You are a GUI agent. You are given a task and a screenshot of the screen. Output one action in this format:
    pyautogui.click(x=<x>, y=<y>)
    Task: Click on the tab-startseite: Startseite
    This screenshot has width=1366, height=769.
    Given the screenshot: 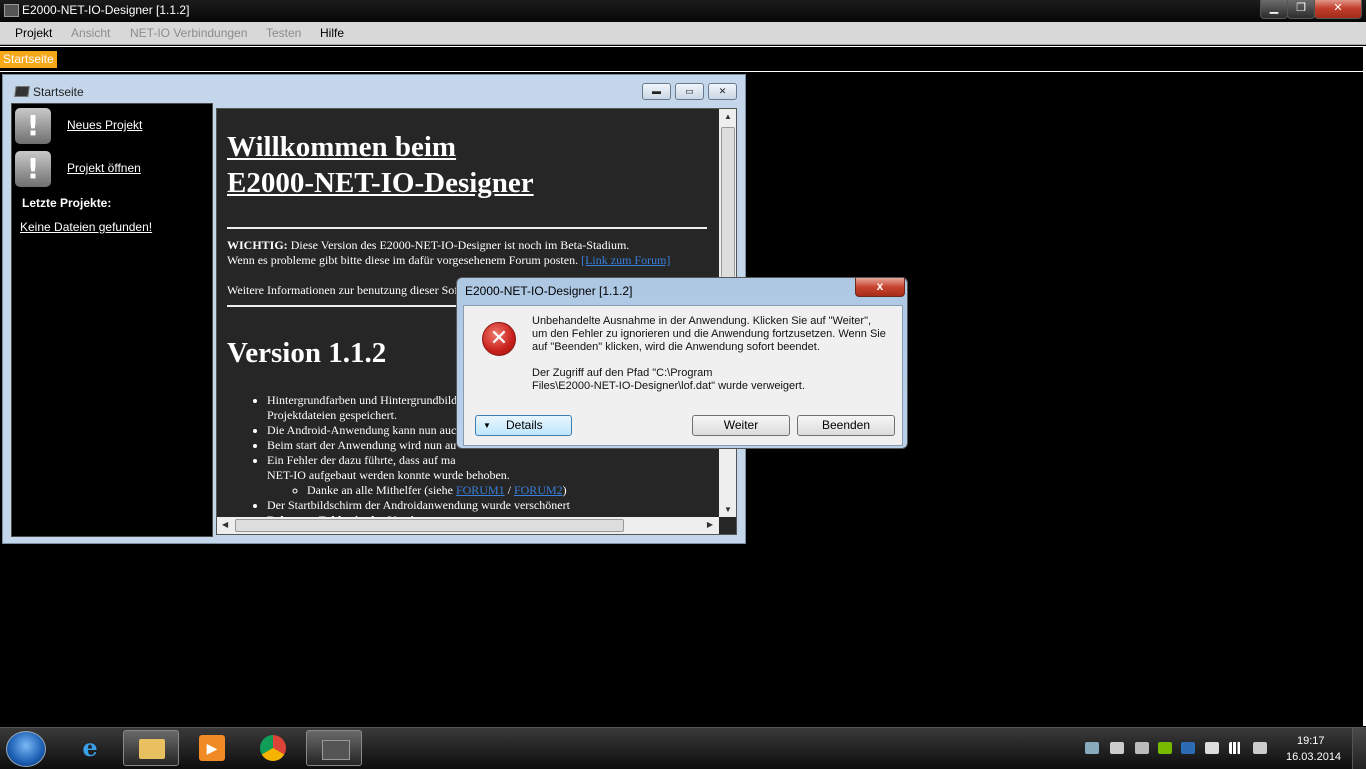 What is the action you would take?
    pyautogui.click(x=28, y=59)
    